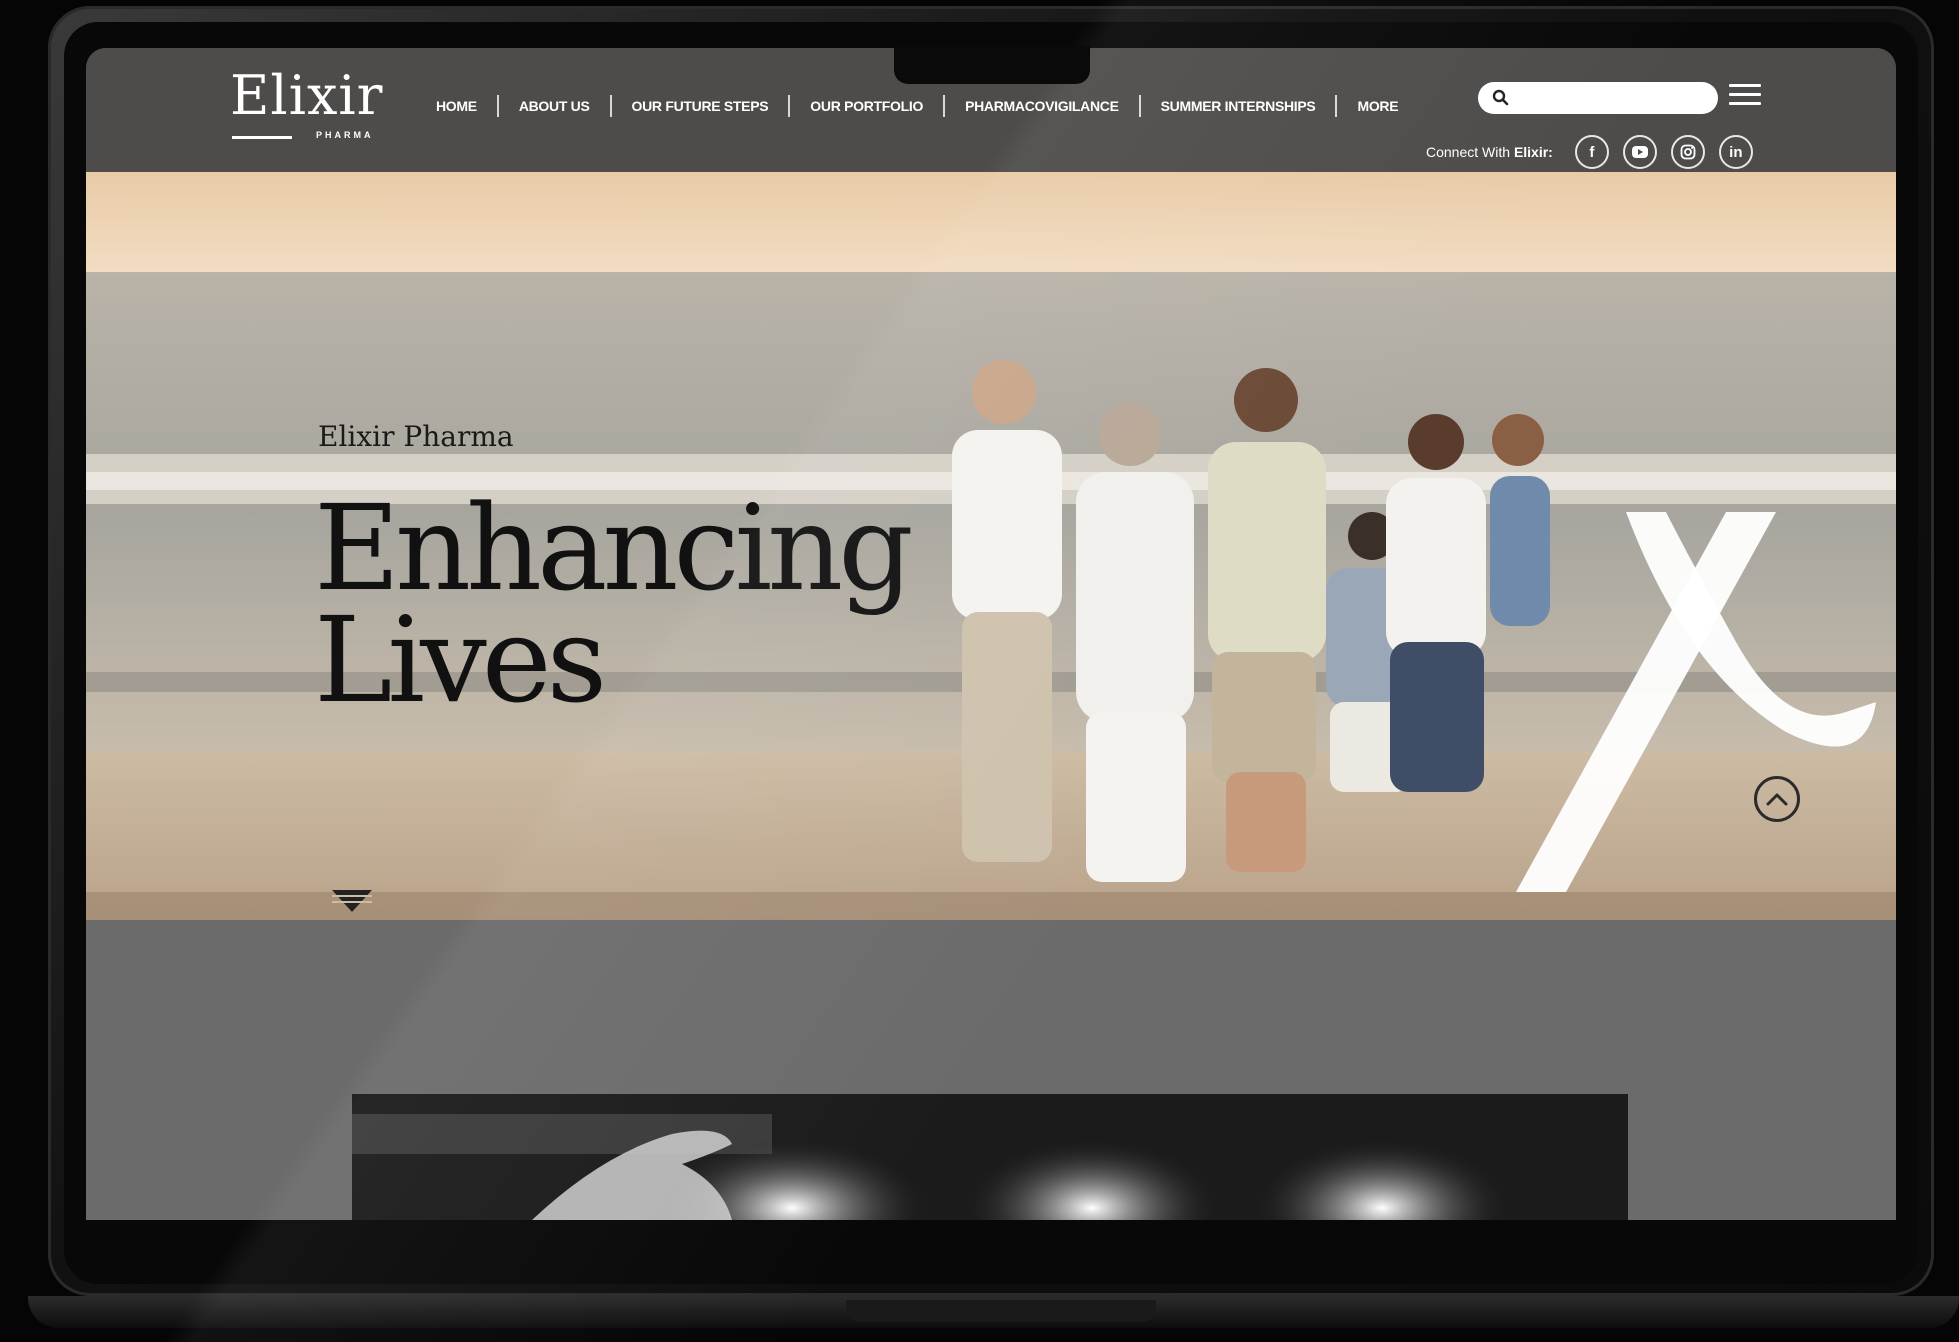 Image resolution: width=1959 pixels, height=1342 pixels. Describe the element at coordinates (1001, 1311) in the screenshot. I see `laptop-hinge-notch` at that location.